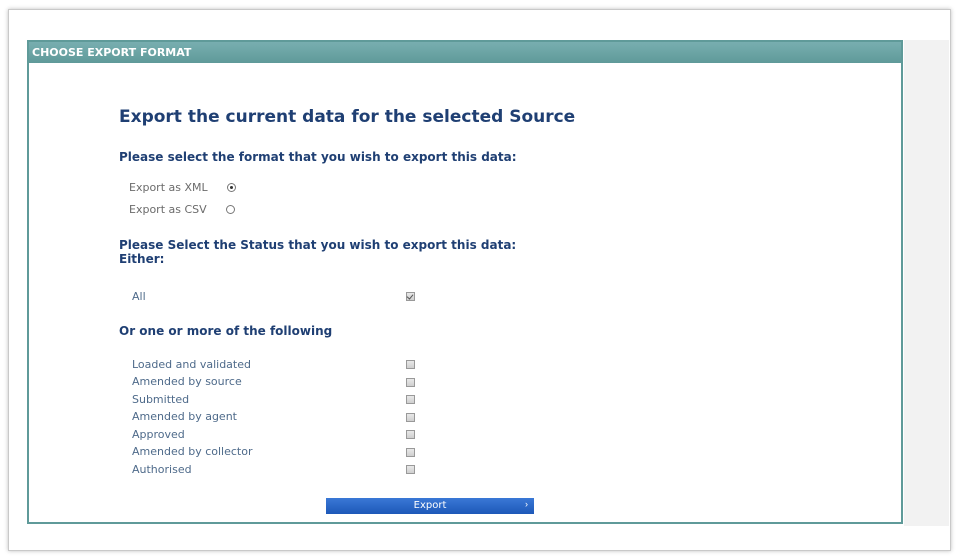  I want to click on status-all-label: All, so click(139, 296).